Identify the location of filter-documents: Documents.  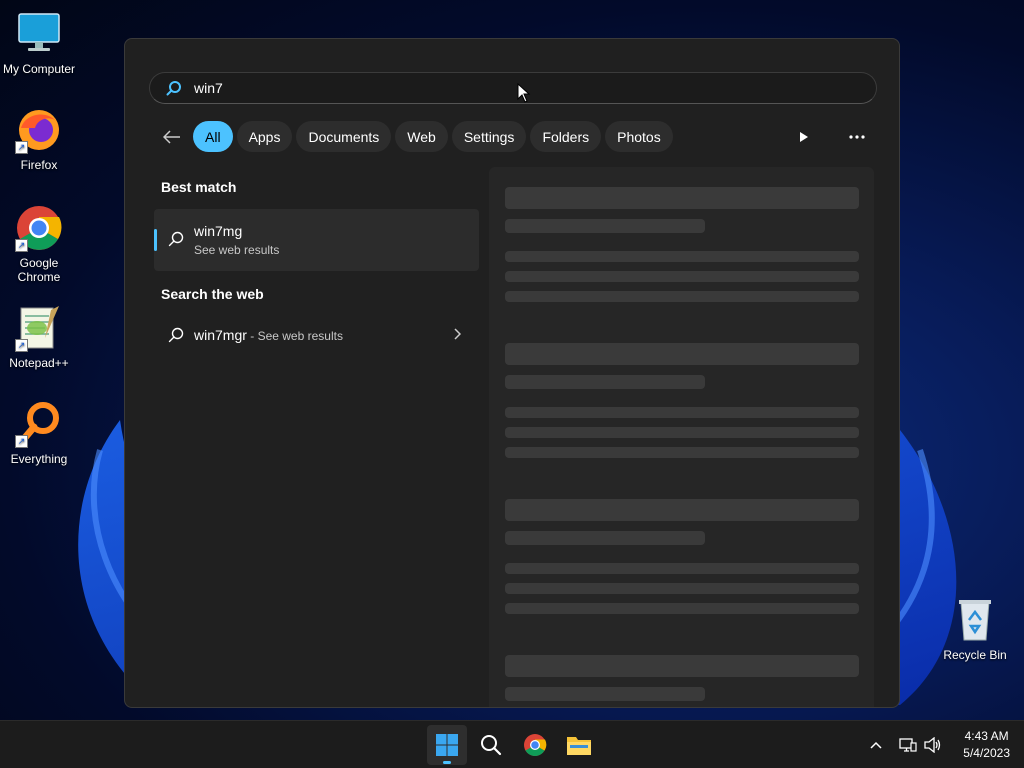
(344, 136).